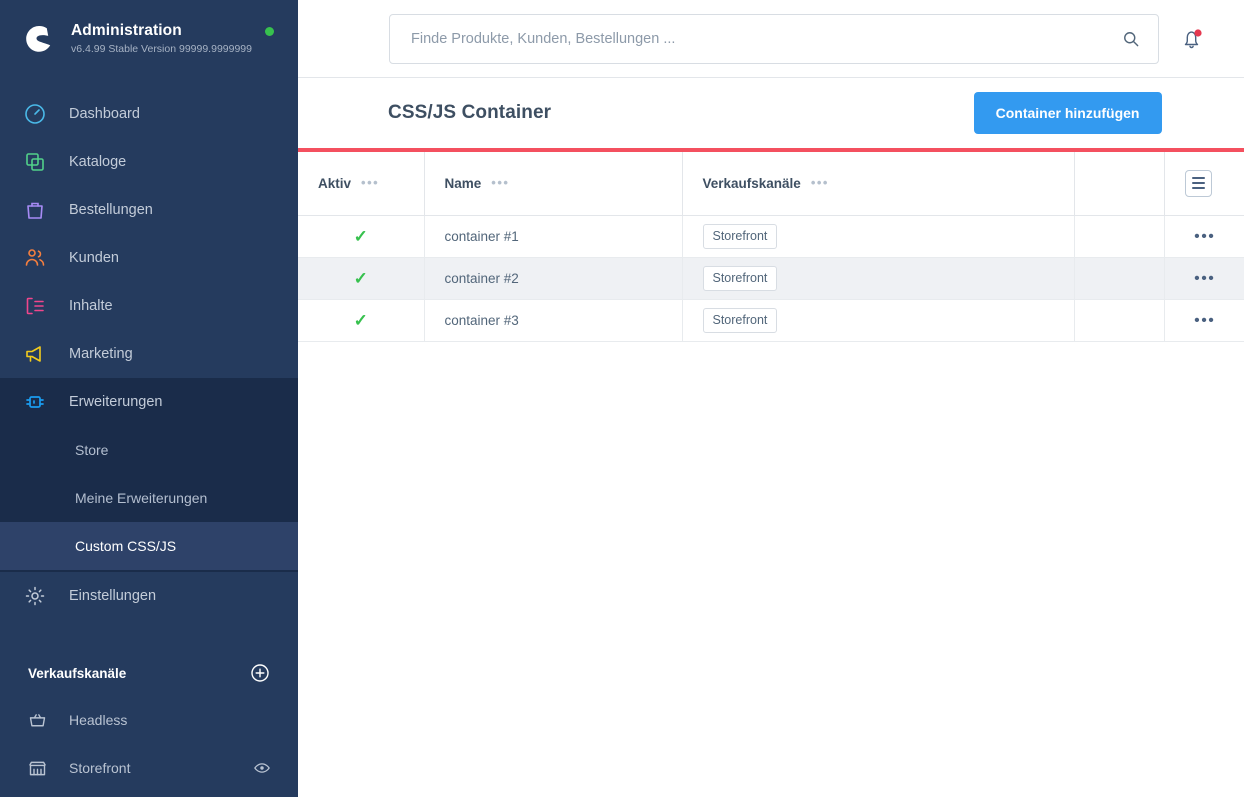 This screenshot has height=797, width=1244. Describe the element at coordinates (35, 402) in the screenshot. I see `plugin-icon` at that location.